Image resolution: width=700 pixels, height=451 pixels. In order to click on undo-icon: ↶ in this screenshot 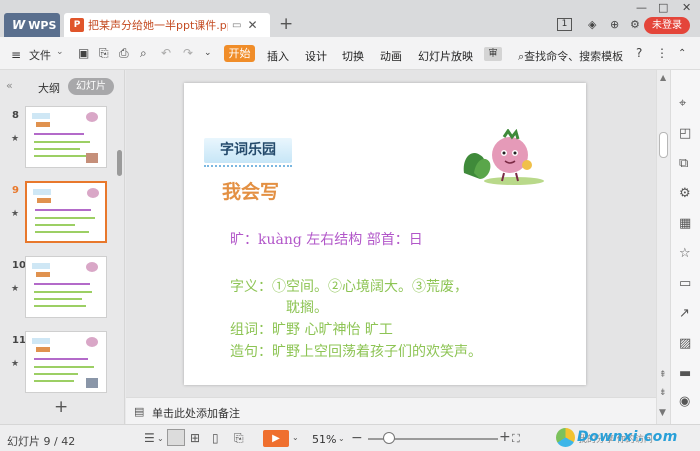, I will do `click(166, 53)`.